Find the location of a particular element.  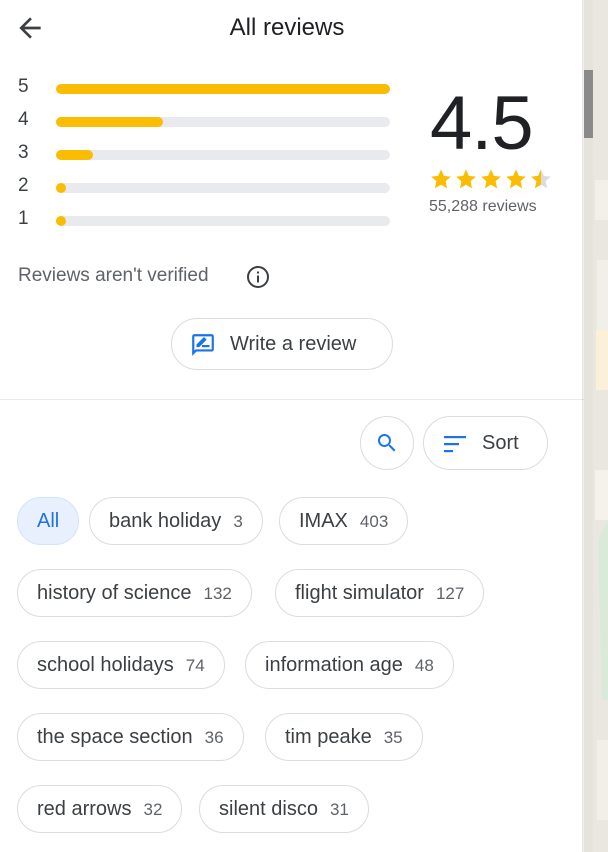

topic-chip: red arrows 32 is located at coordinates (100, 809).